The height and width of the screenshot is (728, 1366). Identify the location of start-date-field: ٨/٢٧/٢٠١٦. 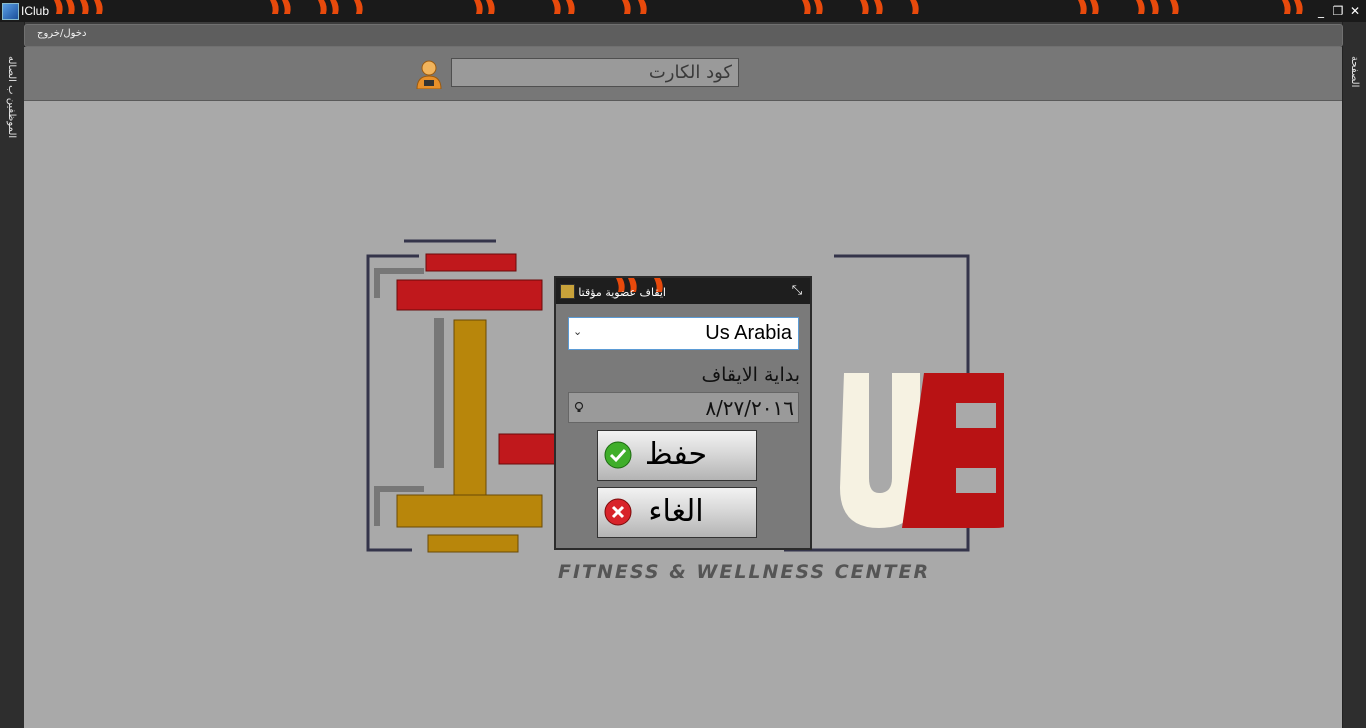
(683, 407).